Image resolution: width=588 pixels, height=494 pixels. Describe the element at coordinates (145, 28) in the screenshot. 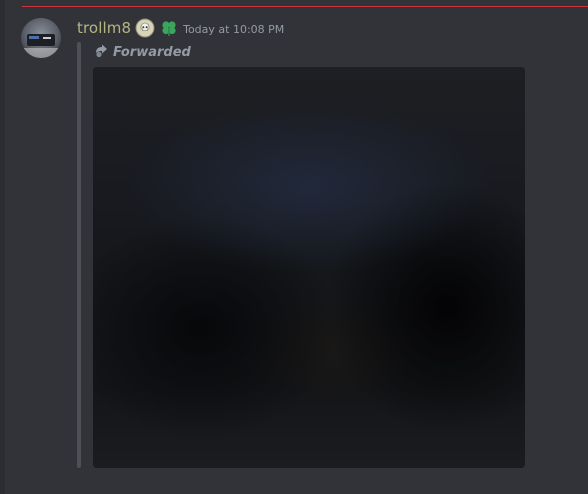

I see `skull-badge-icon` at that location.